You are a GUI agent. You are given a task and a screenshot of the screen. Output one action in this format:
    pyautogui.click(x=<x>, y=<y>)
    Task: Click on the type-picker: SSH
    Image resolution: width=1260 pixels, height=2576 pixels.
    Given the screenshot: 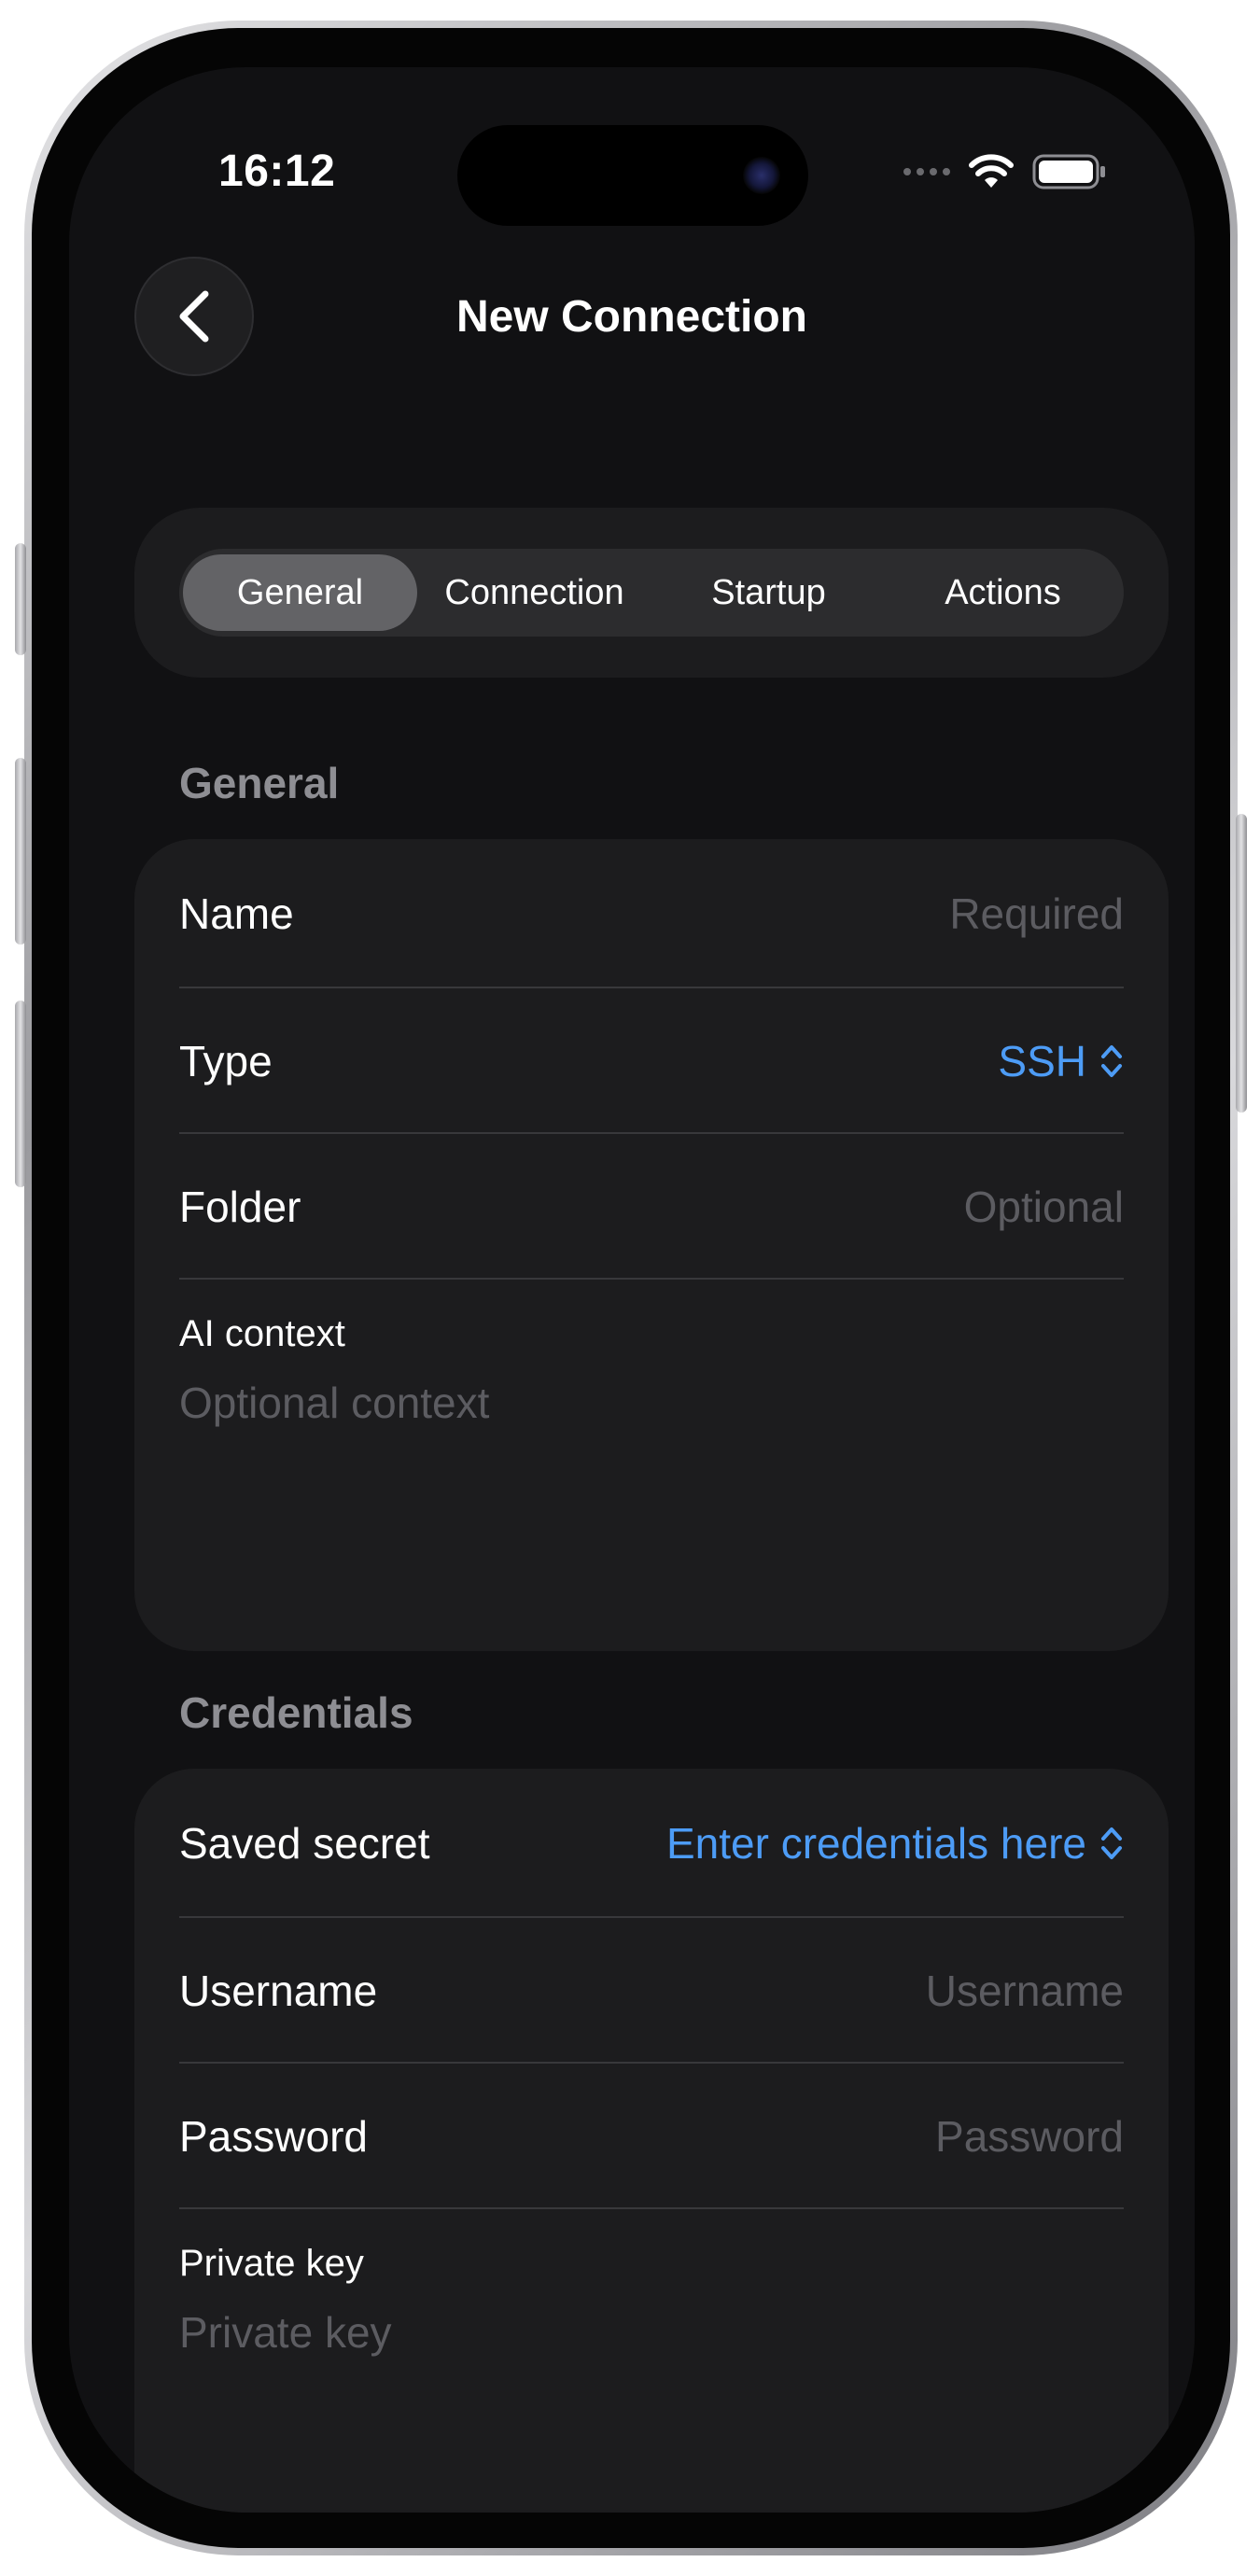 What is the action you would take?
    pyautogui.click(x=1061, y=1061)
    